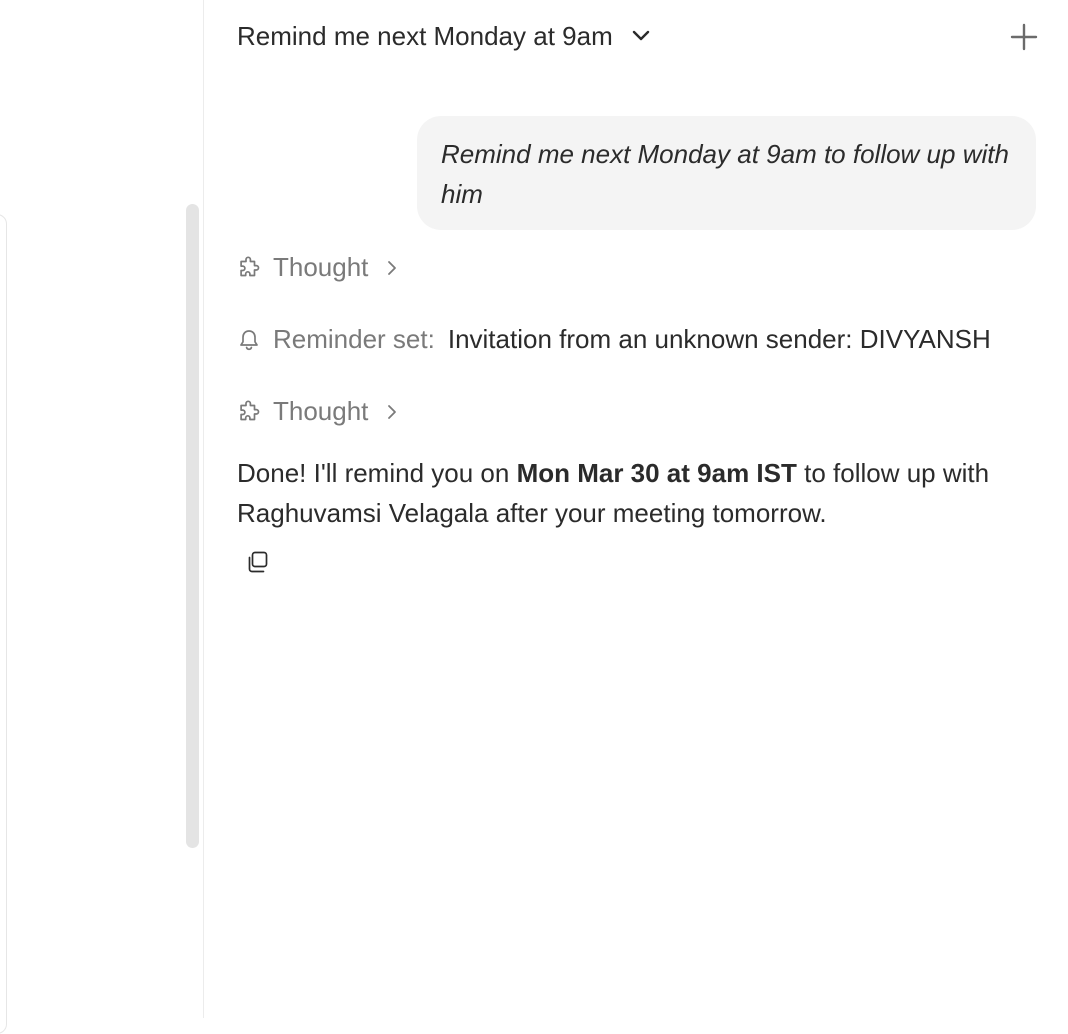 This screenshot has width=1068, height=1034. Describe the element at coordinates (377, 473) in the screenshot. I see `answer-prefix: Done! I'll remind you on` at that location.